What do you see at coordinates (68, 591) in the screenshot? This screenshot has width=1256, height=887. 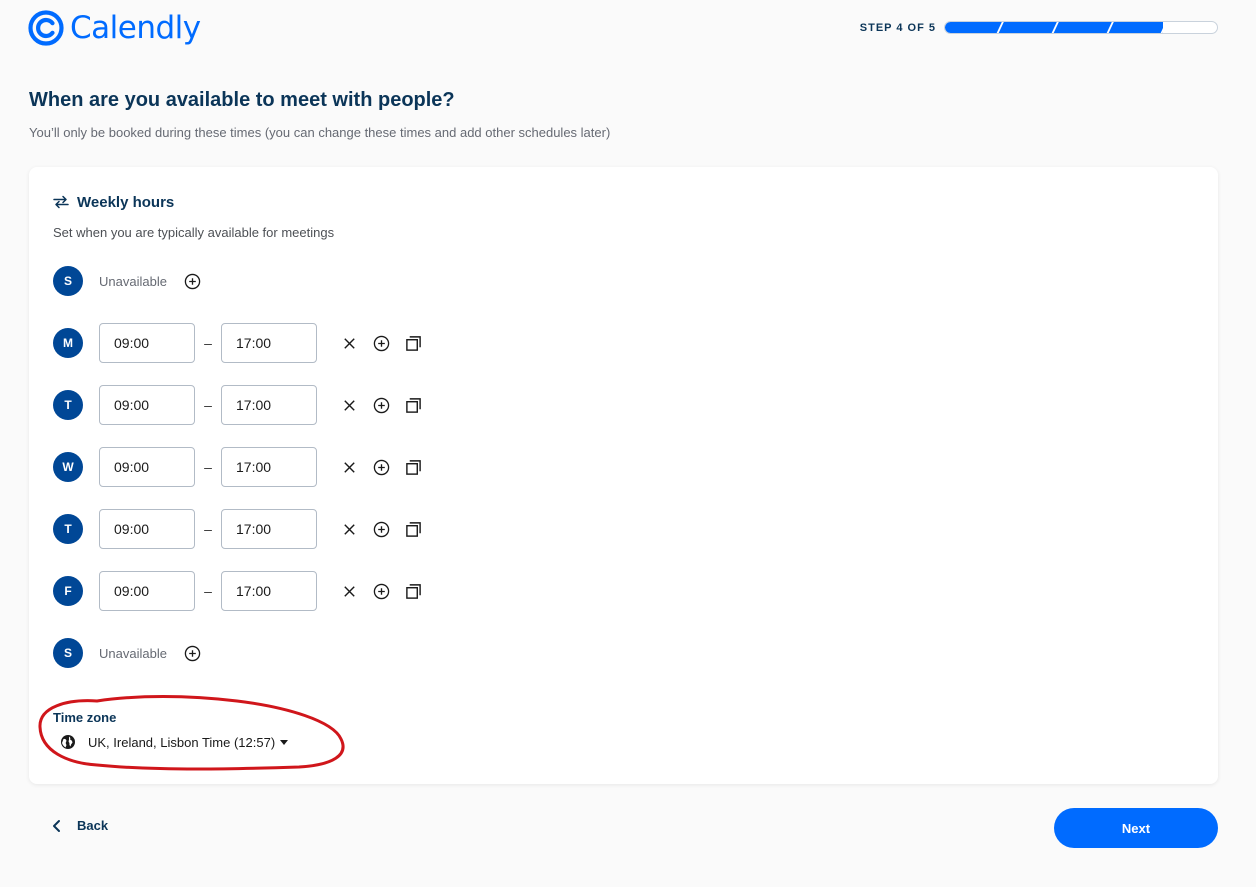 I see `day-badge: F` at bounding box center [68, 591].